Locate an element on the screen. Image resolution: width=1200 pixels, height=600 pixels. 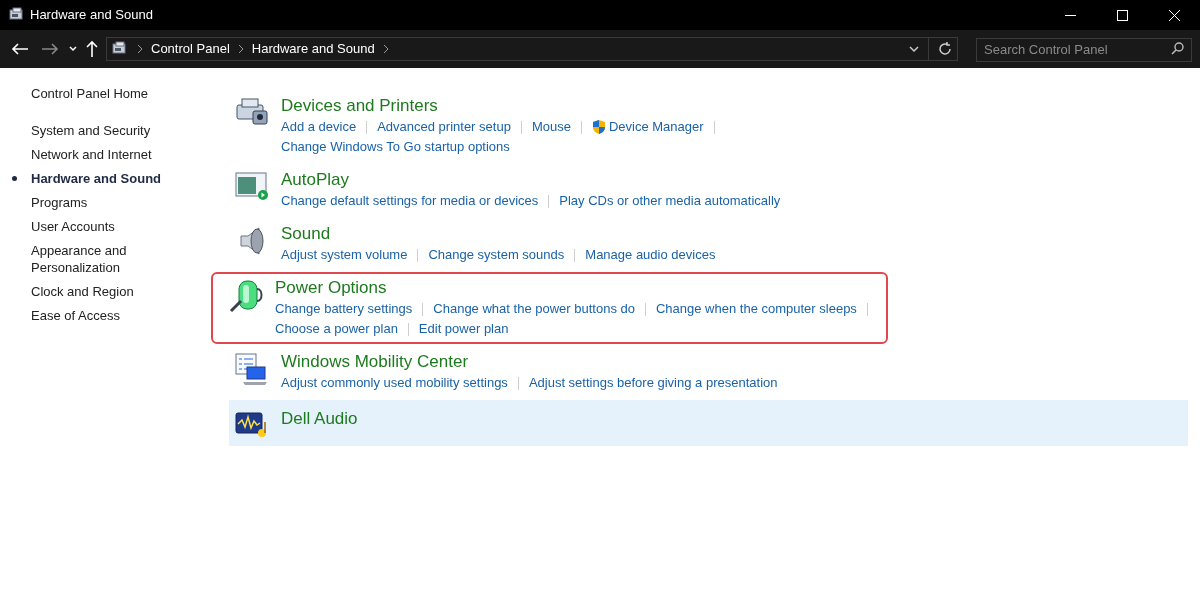
task-link: Change battery settings is located at coordinates (344, 309).